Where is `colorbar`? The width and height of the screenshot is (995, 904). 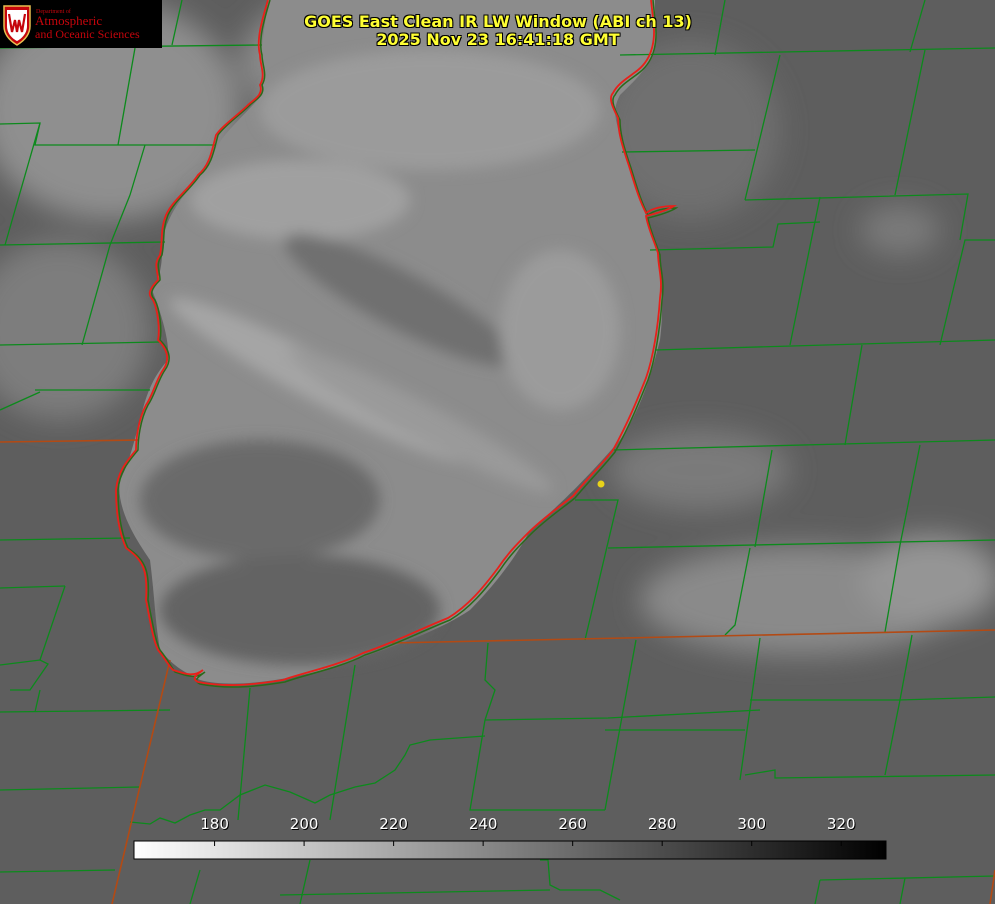 colorbar is located at coordinates (510, 850).